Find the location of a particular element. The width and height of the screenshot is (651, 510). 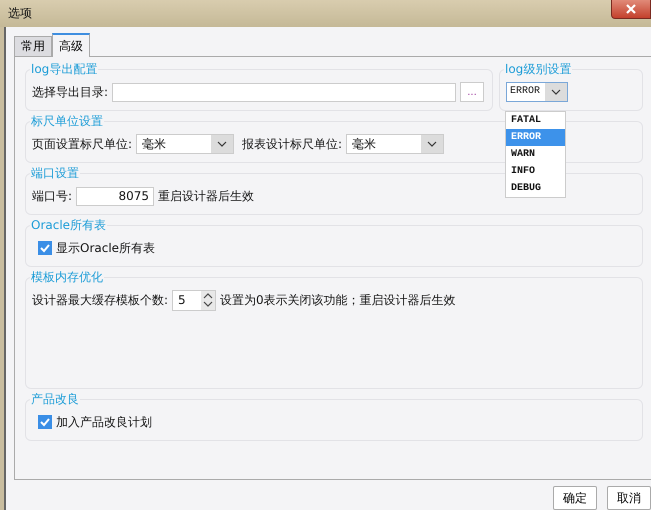

close-icon is located at coordinates (631, 9).